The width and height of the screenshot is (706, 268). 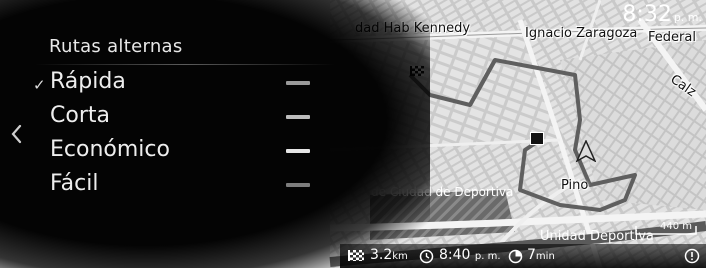 I want to click on check-icon: ✓, so click(x=39, y=85).